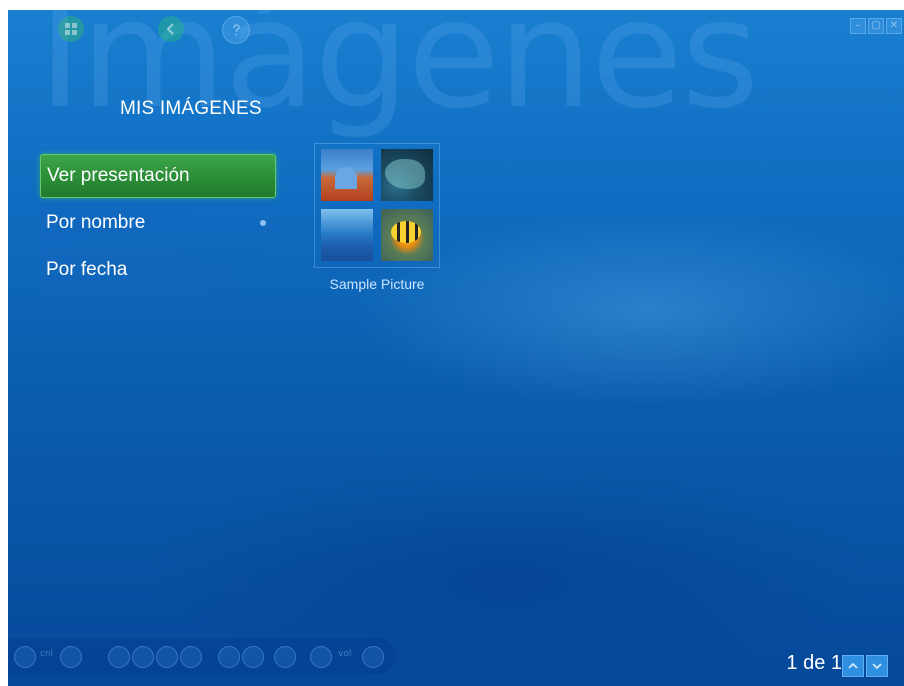 This screenshot has width=904, height=686. Describe the element at coordinates (118, 175) in the screenshot. I see `menu-item-label: Ver presentación` at that location.